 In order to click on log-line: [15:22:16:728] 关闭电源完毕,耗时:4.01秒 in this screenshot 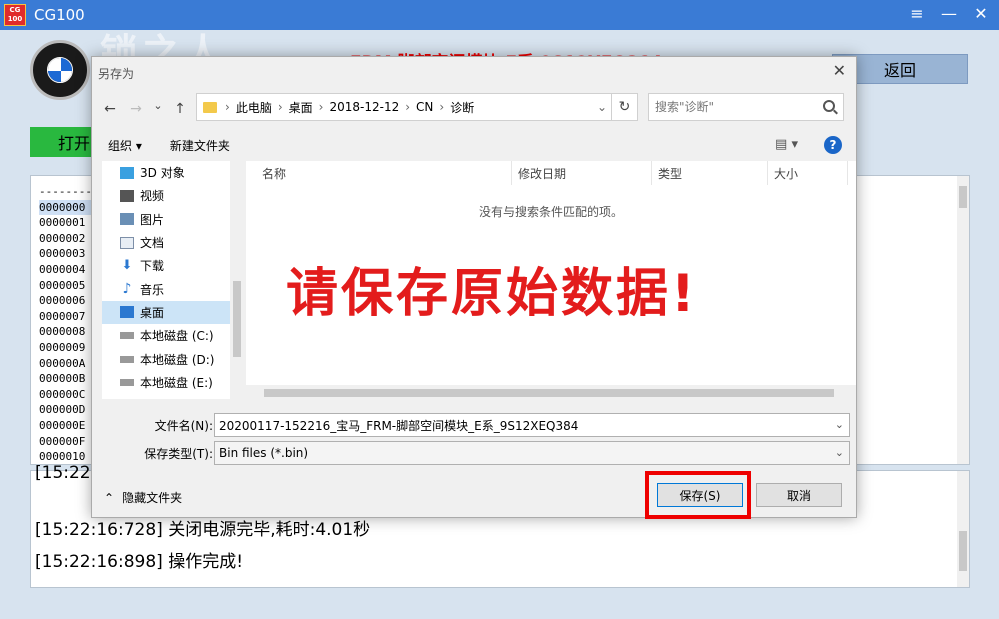, I will do `click(203, 530)`.